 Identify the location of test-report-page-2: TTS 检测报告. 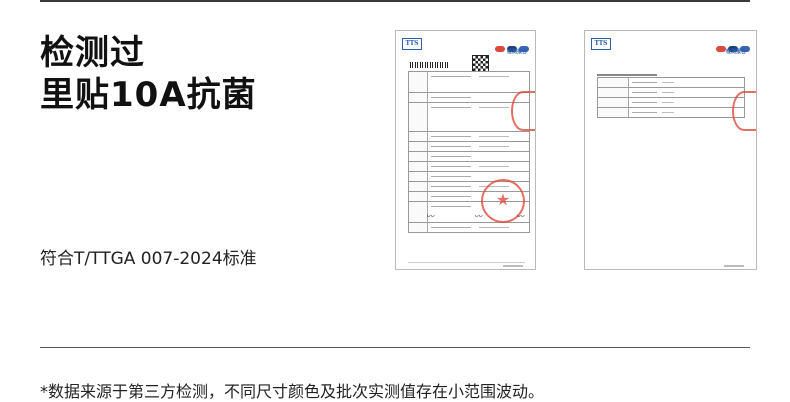
(670, 150).